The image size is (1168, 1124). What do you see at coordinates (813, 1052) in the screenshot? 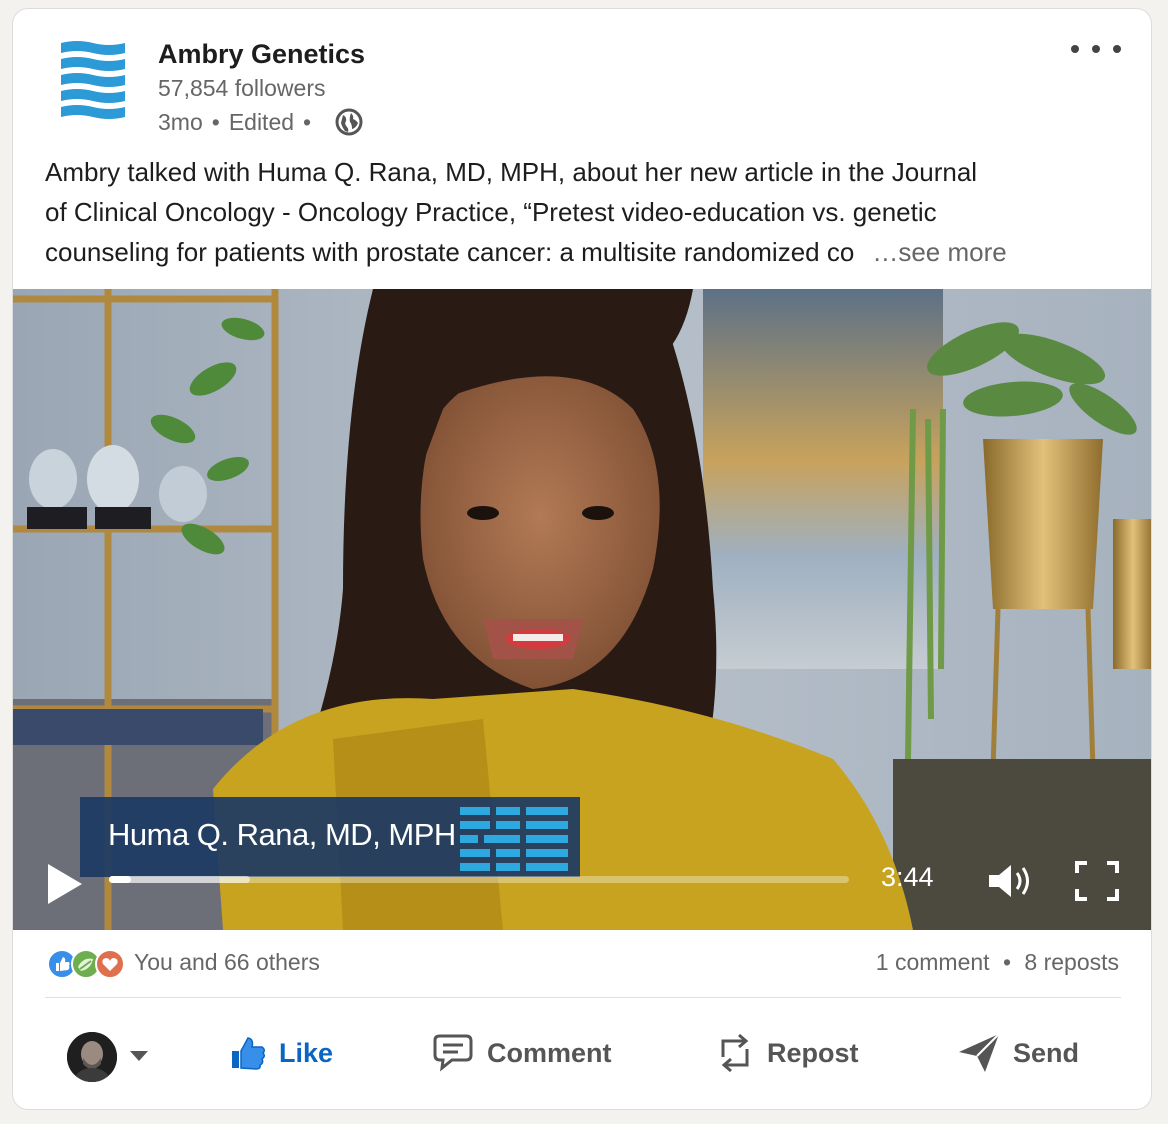
I see `repost-label: Repost` at bounding box center [813, 1052].